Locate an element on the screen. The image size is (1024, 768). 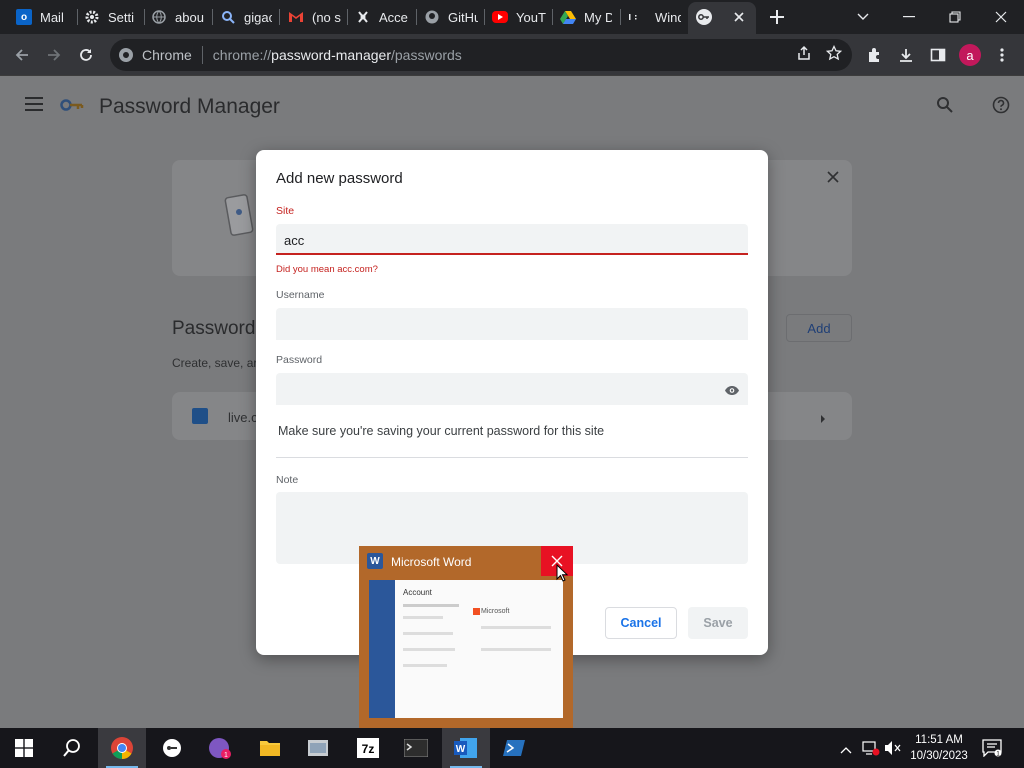
tab-mail: o Mail is located at coordinates (45, 17).